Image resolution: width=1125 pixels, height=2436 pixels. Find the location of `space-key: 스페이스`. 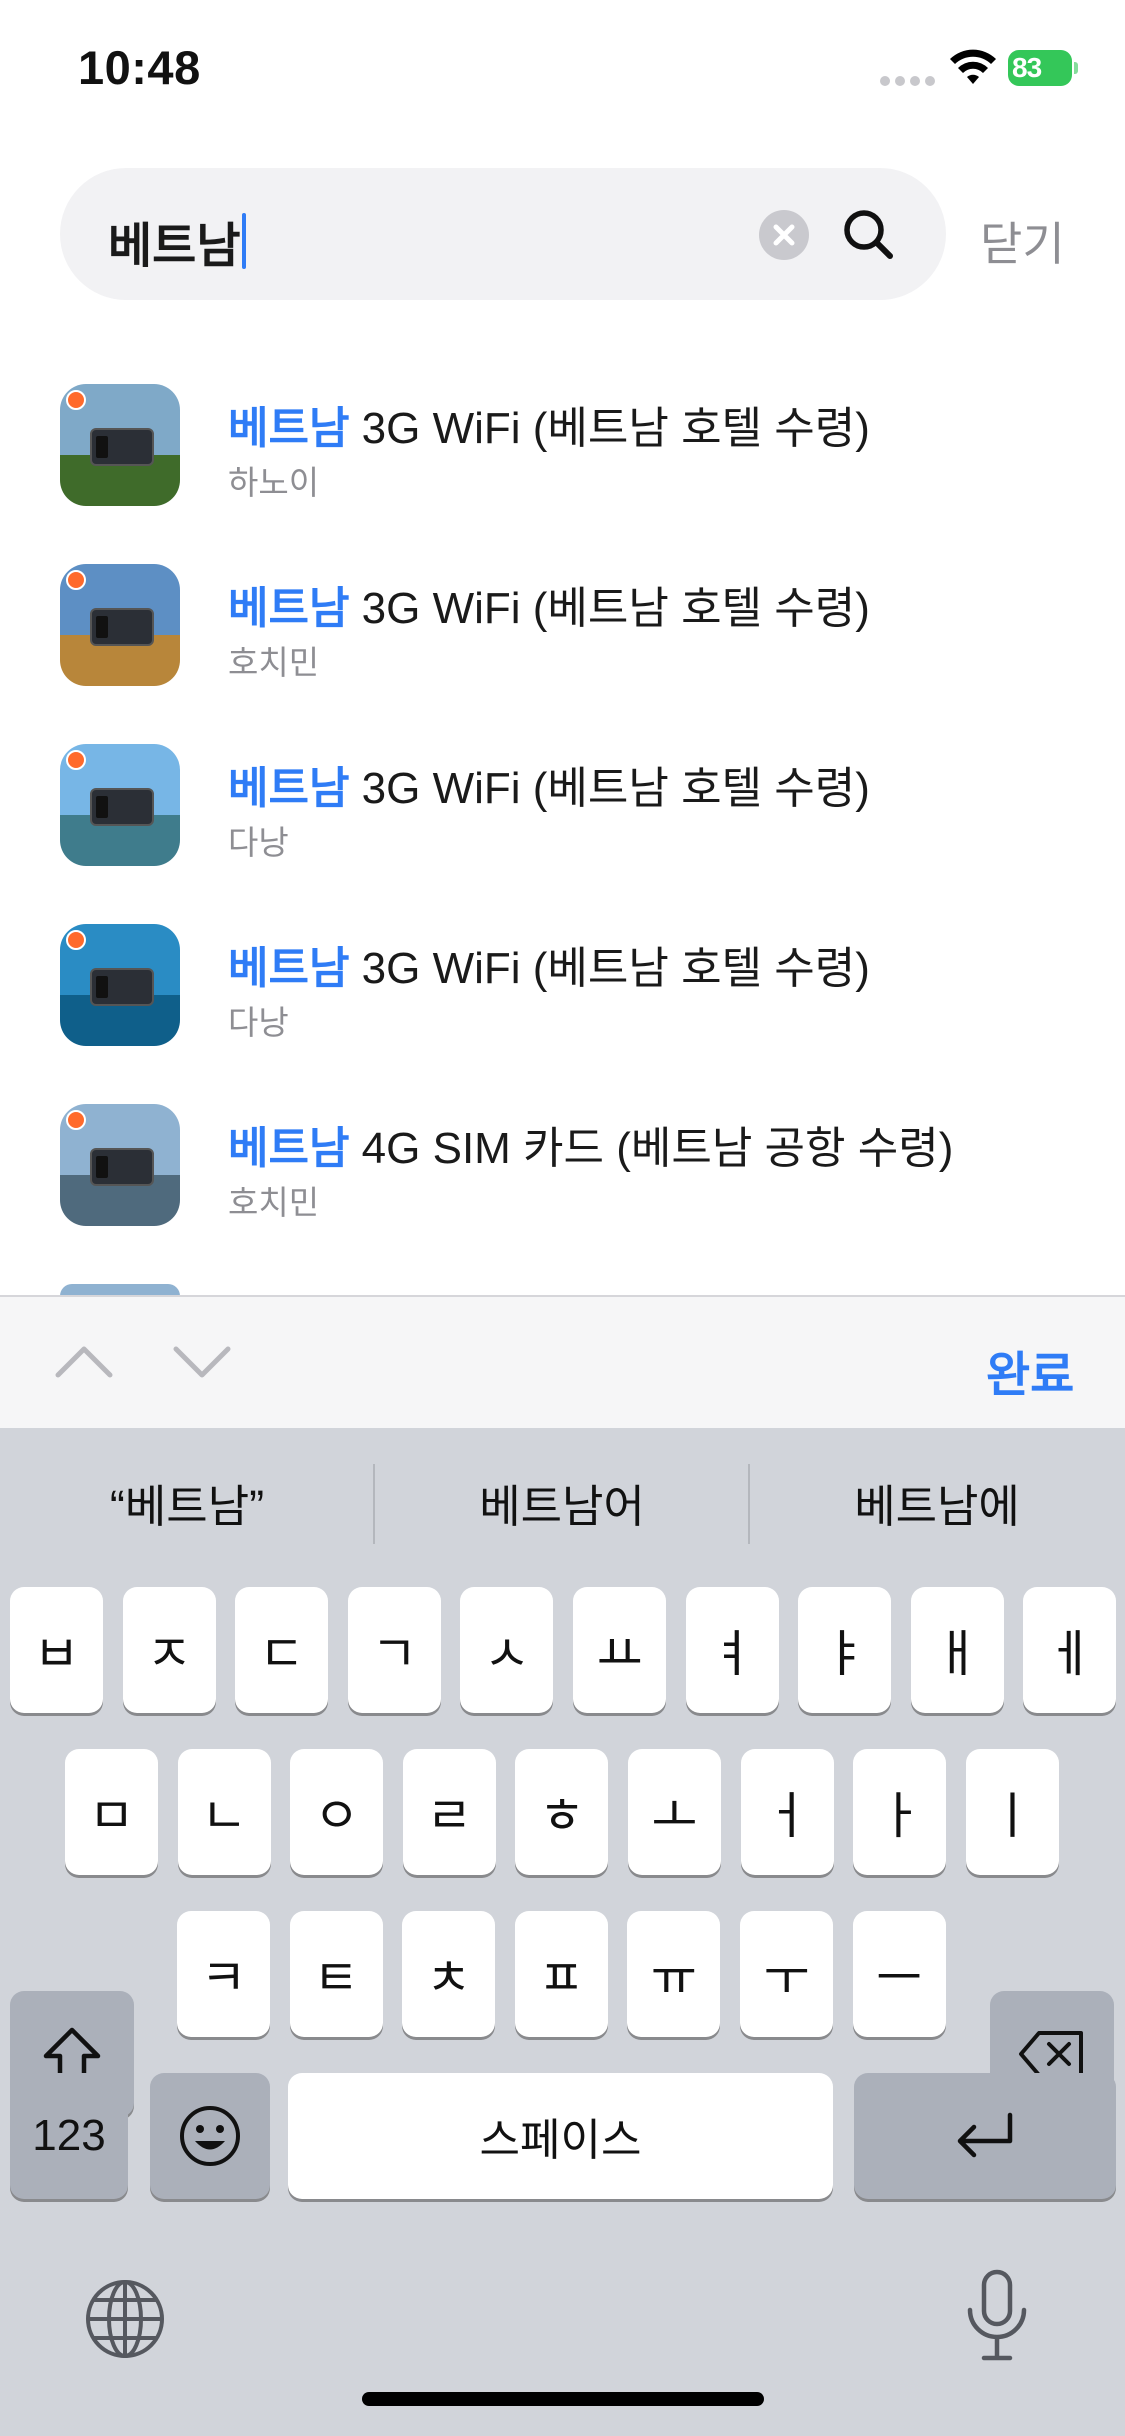

space-key: 스페이스 is located at coordinates (560, 2136).